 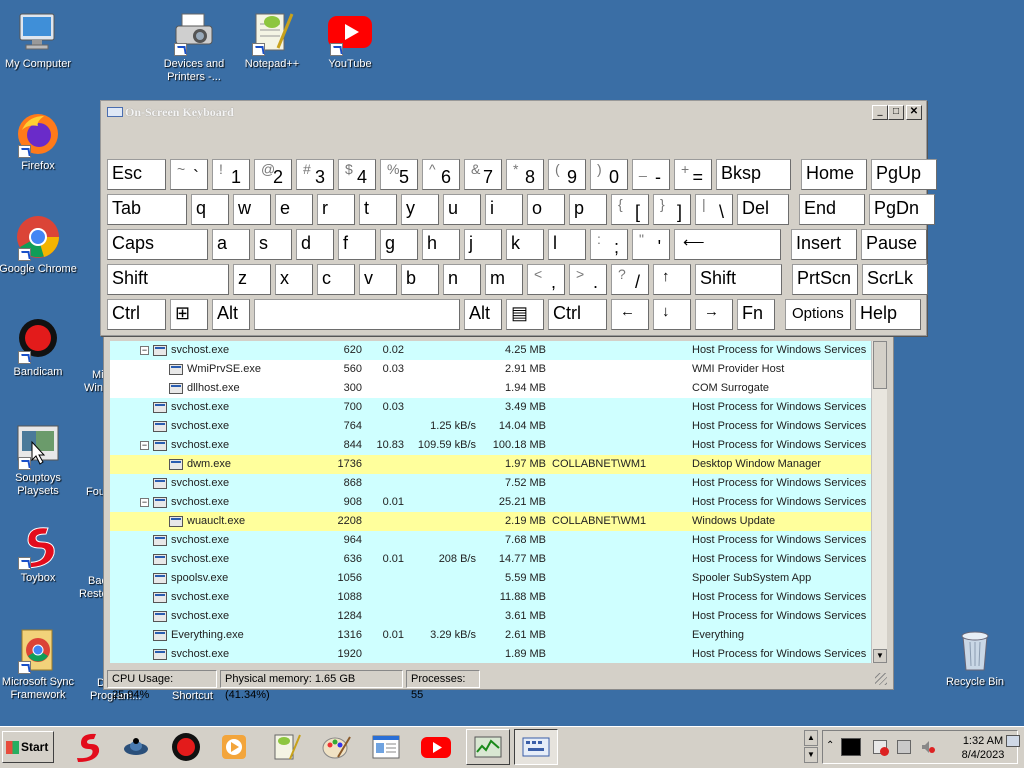 I want to click on key-6: ^ 6, so click(x=441, y=174).